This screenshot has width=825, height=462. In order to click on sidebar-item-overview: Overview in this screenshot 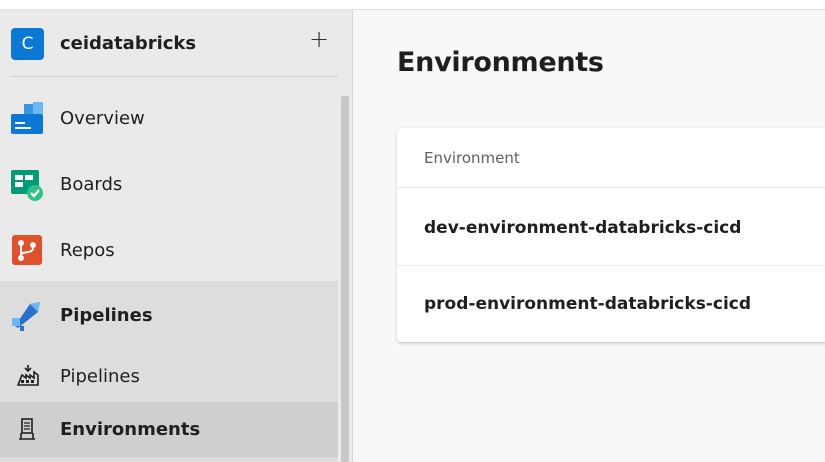, I will do `click(169, 118)`.